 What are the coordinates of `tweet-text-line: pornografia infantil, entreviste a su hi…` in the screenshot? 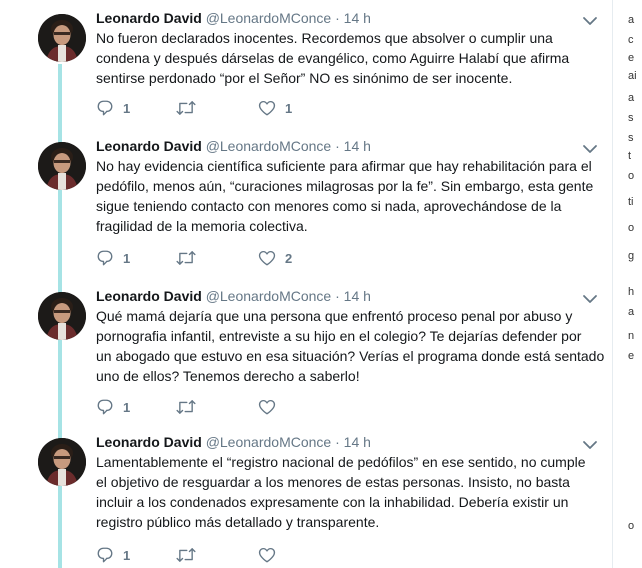 It's located at (339, 336).